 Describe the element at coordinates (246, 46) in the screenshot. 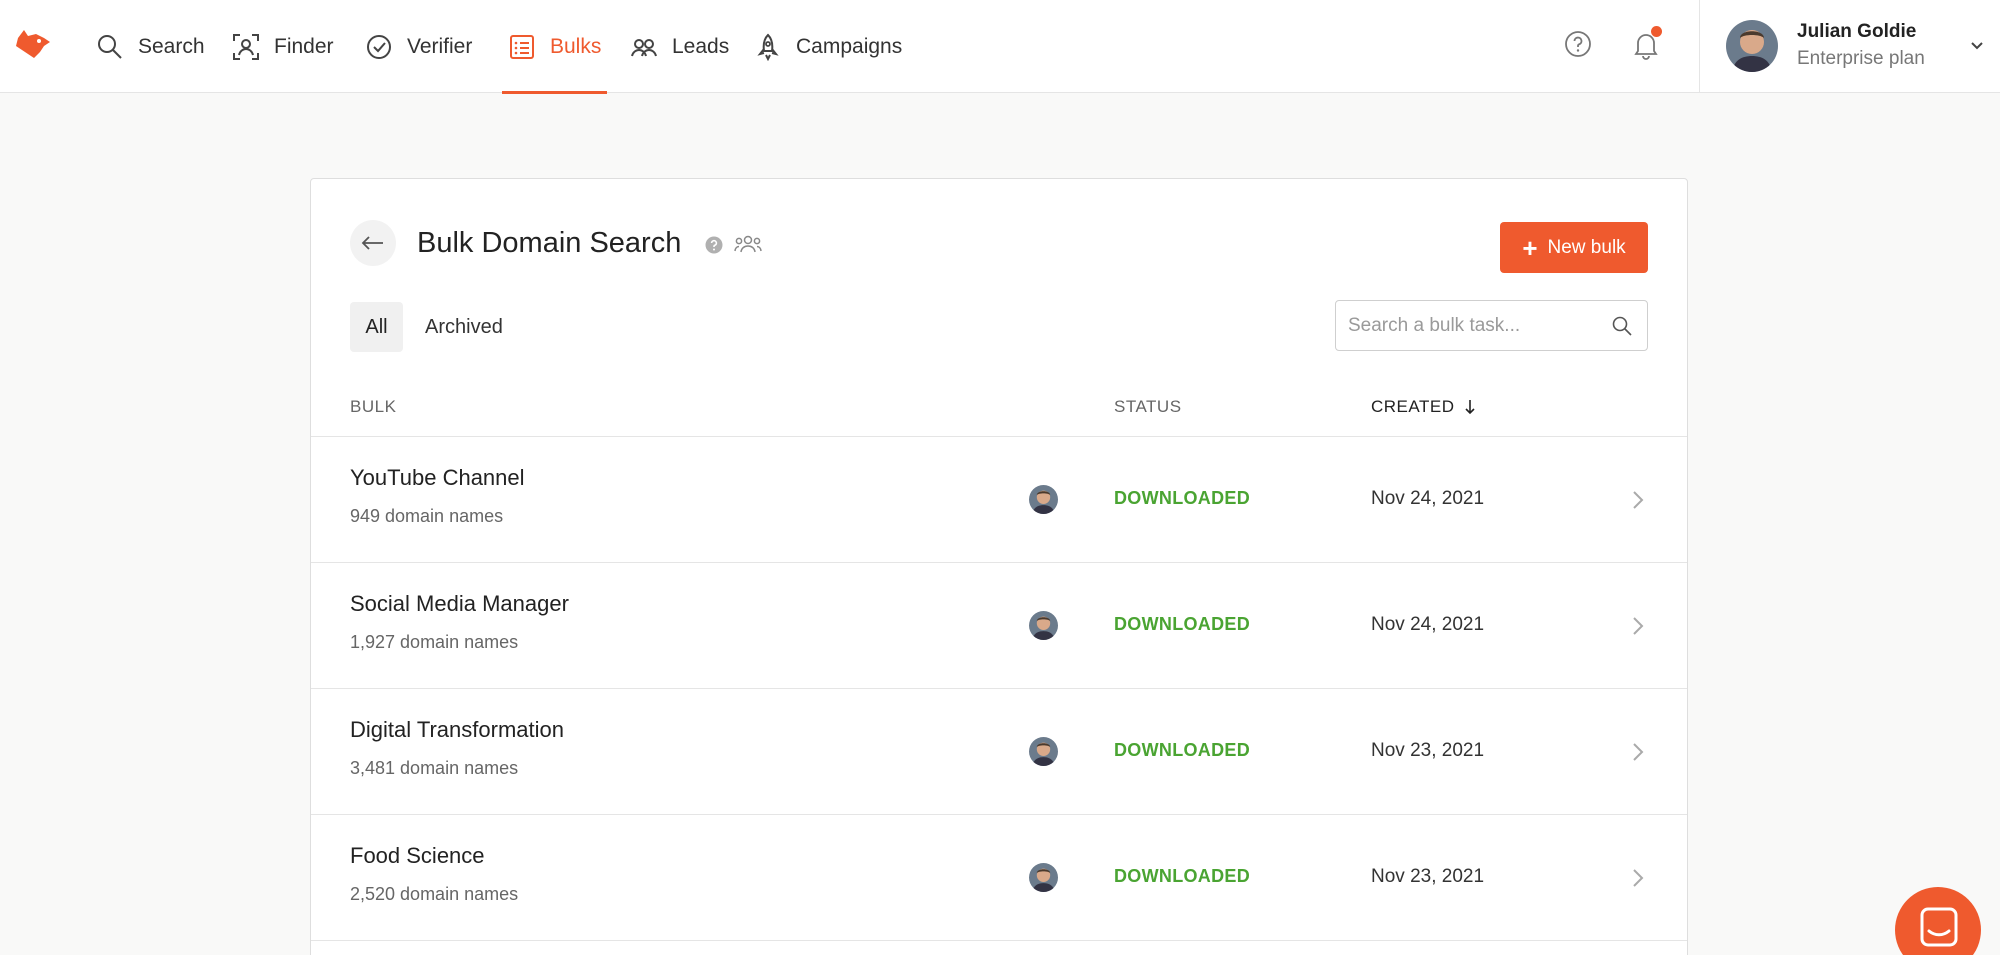

I see `finder-icon` at that location.